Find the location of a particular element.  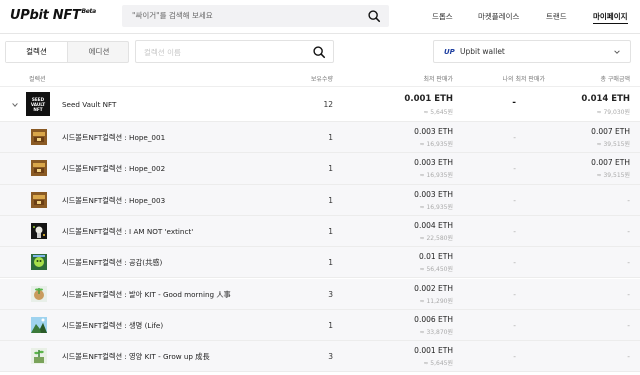

global-search: "싸이거"를 검색해 보세요 is located at coordinates (255, 16).